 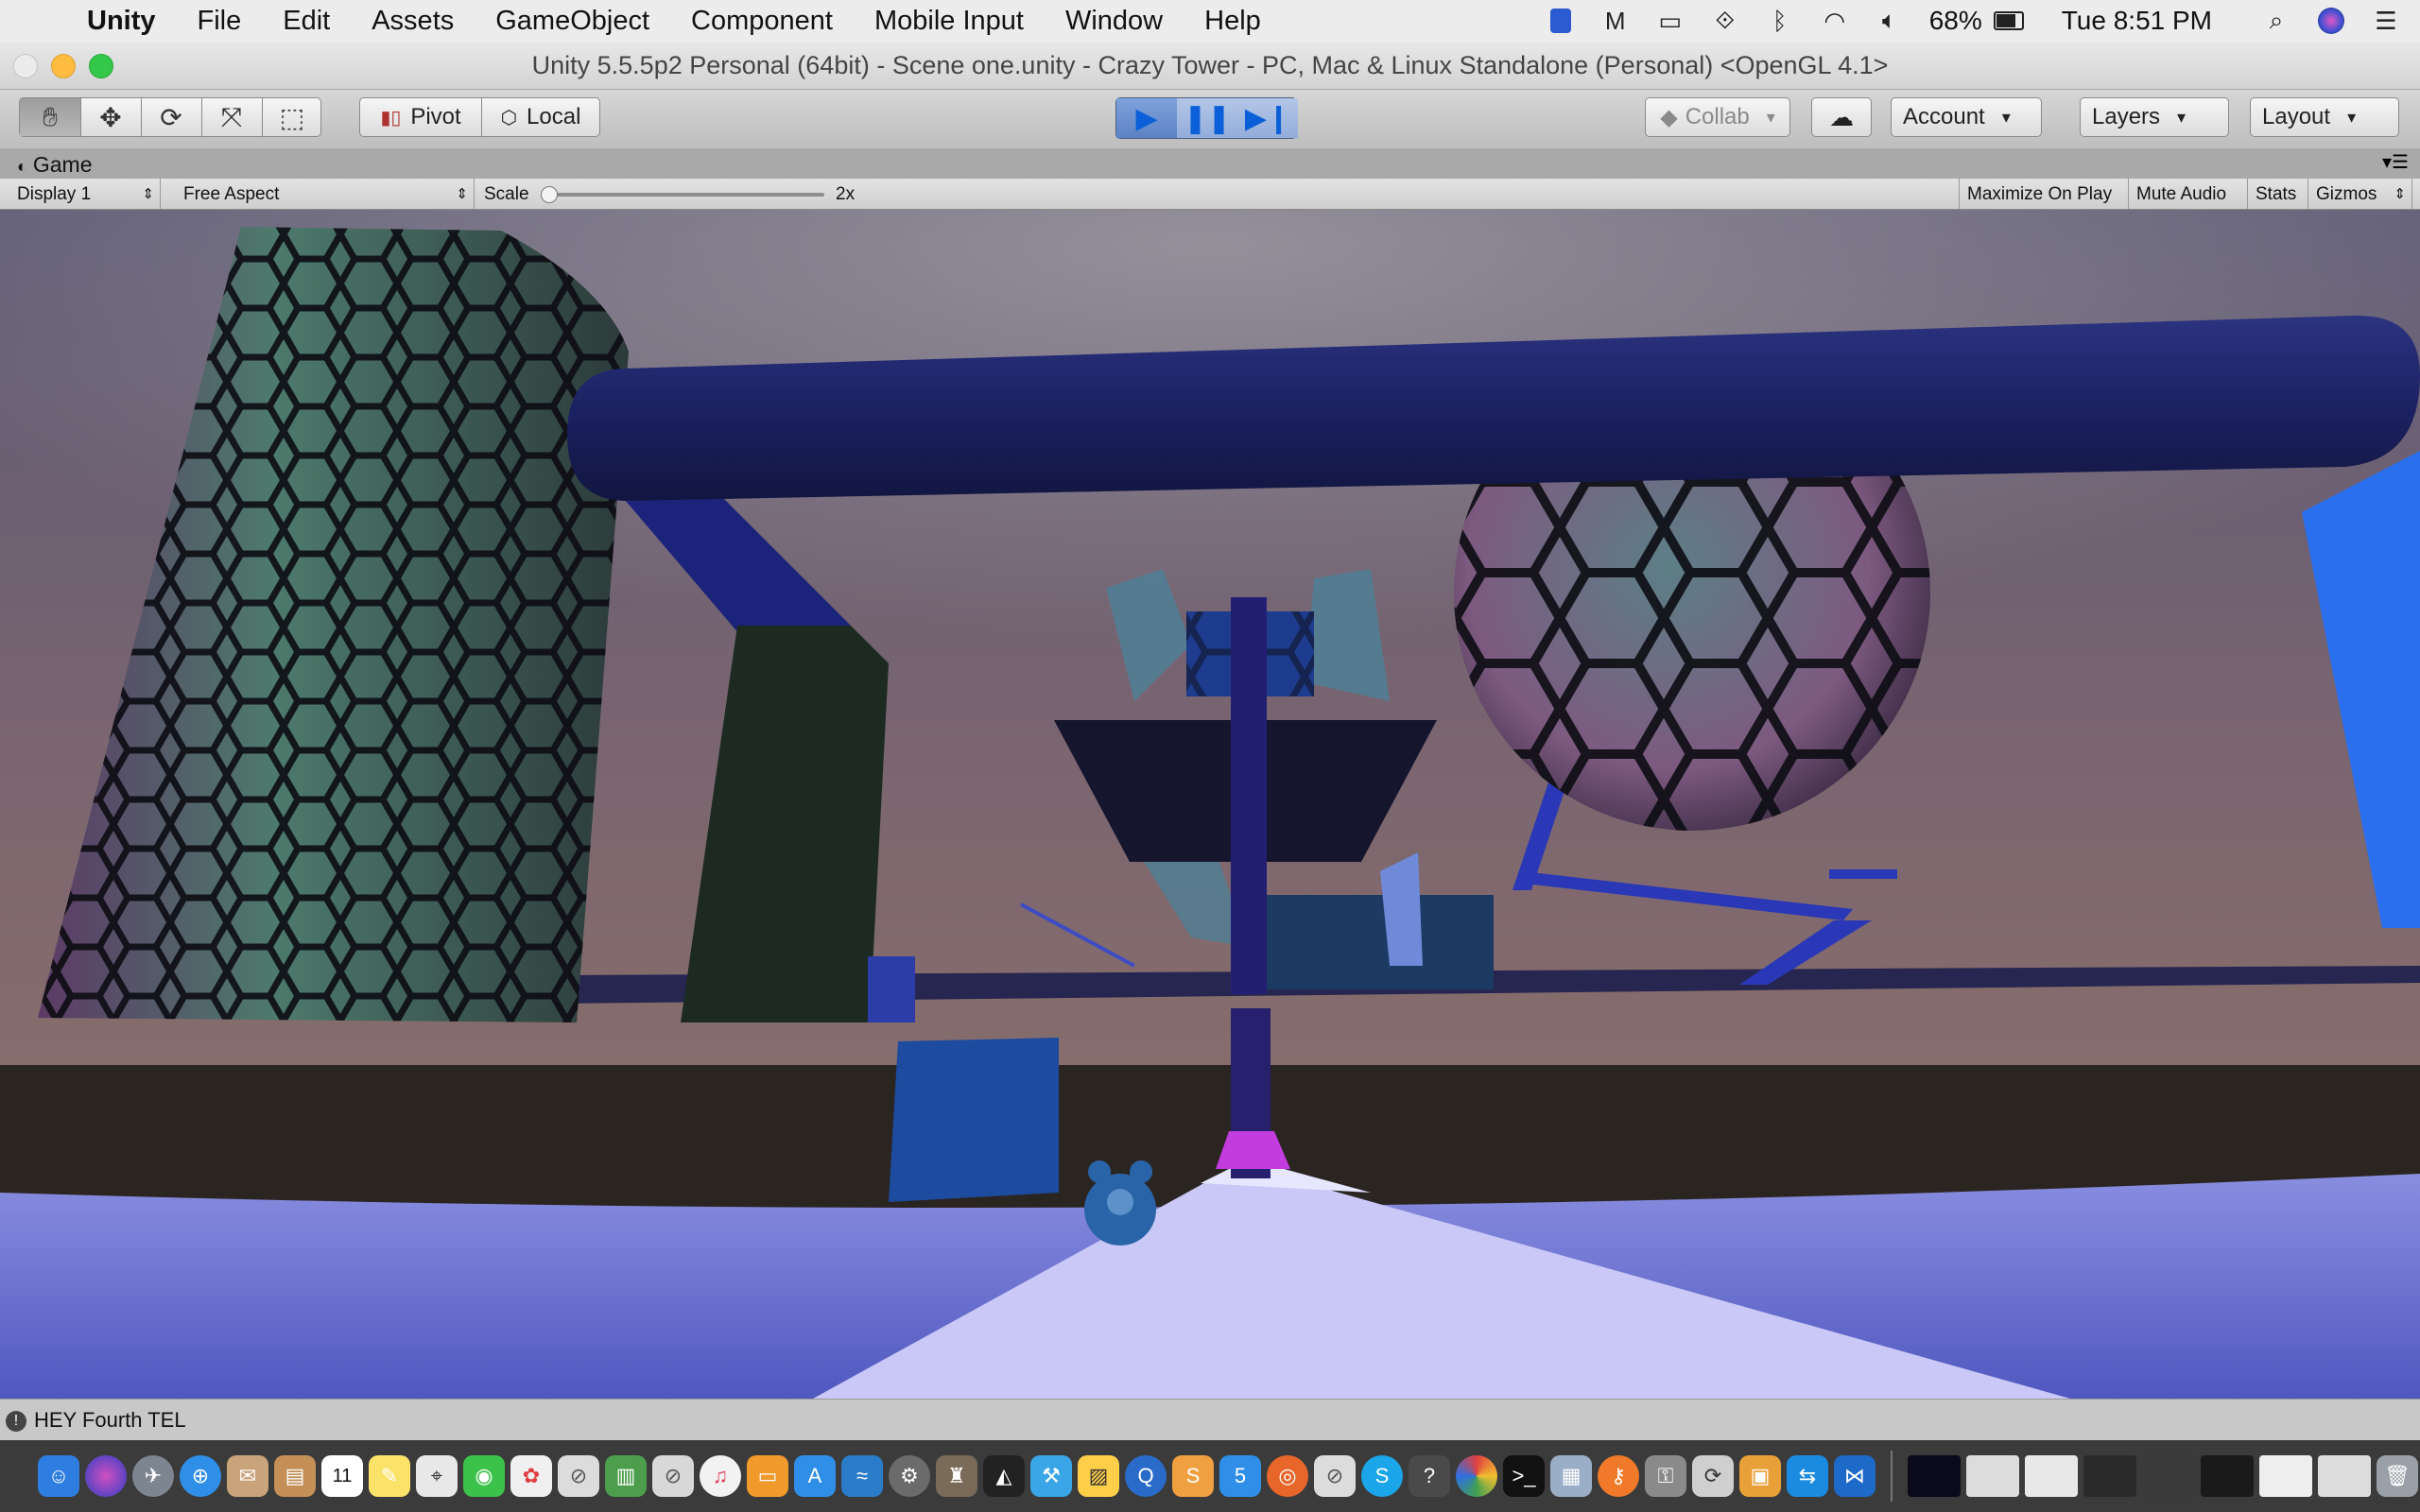 What do you see at coordinates (389, 1476) in the screenshot?
I see `notes-icon: ✎` at bounding box center [389, 1476].